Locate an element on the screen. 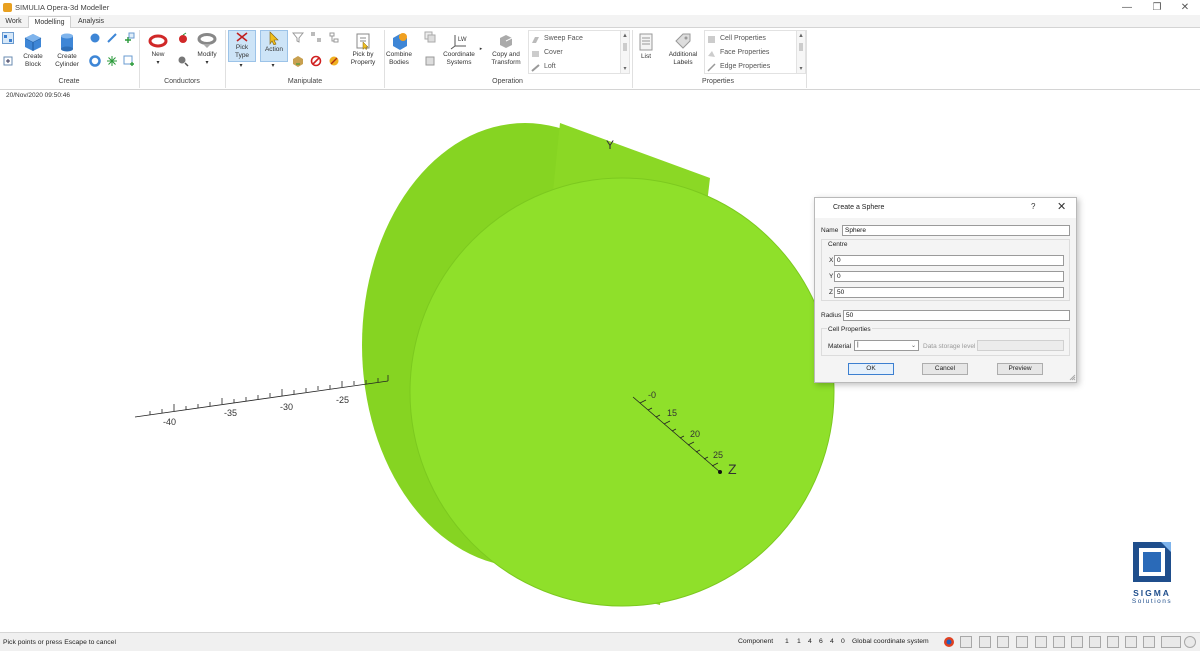 Image resolution: width=1200 pixels, height=651 pixels. copy-icon is located at coordinates (430, 61).